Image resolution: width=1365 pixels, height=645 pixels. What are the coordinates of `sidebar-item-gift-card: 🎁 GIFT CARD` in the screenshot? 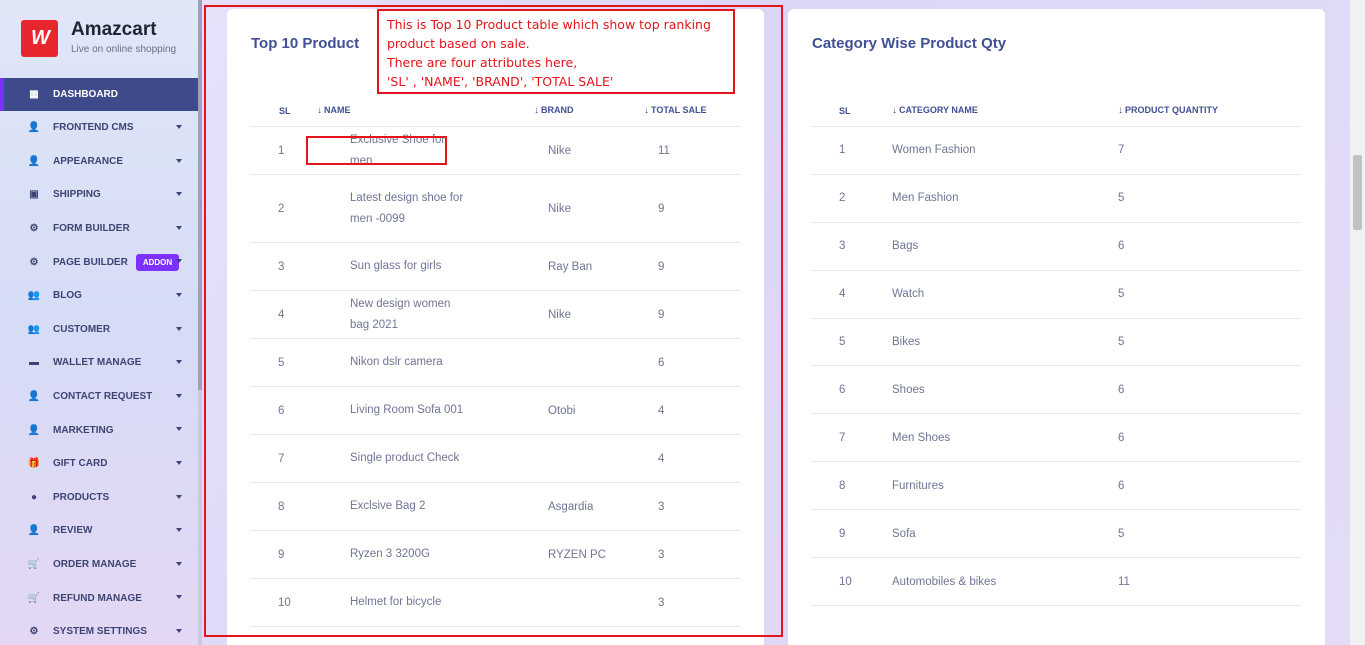 It's located at (99, 464).